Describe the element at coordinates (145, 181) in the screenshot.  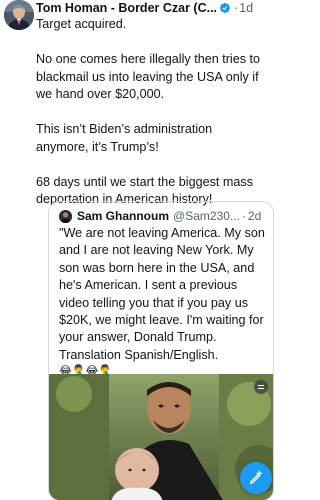
I see `tweet-line: 68 days until we start the biggest mass` at that location.